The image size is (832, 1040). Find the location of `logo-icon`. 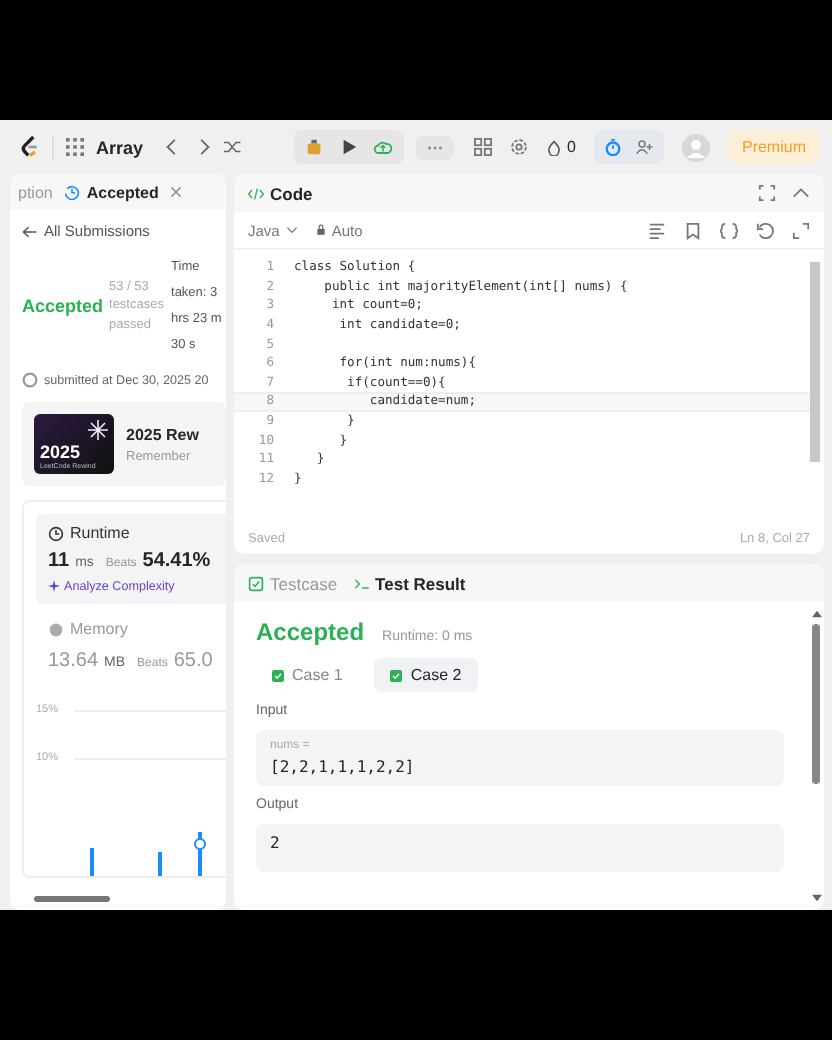

logo-icon is located at coordinates (30, 147).